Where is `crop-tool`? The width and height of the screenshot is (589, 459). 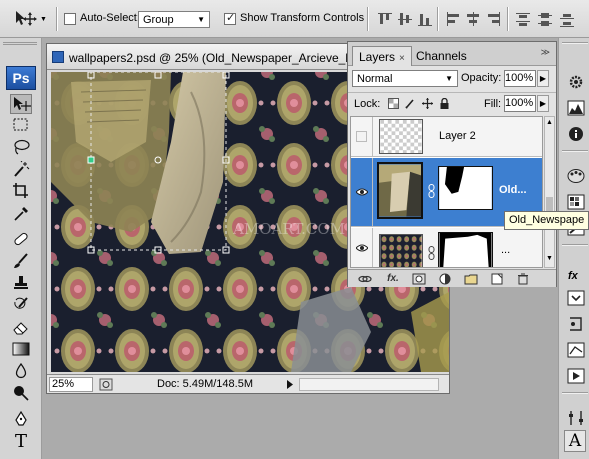 crop-tool is located at coordinates (21, 192).